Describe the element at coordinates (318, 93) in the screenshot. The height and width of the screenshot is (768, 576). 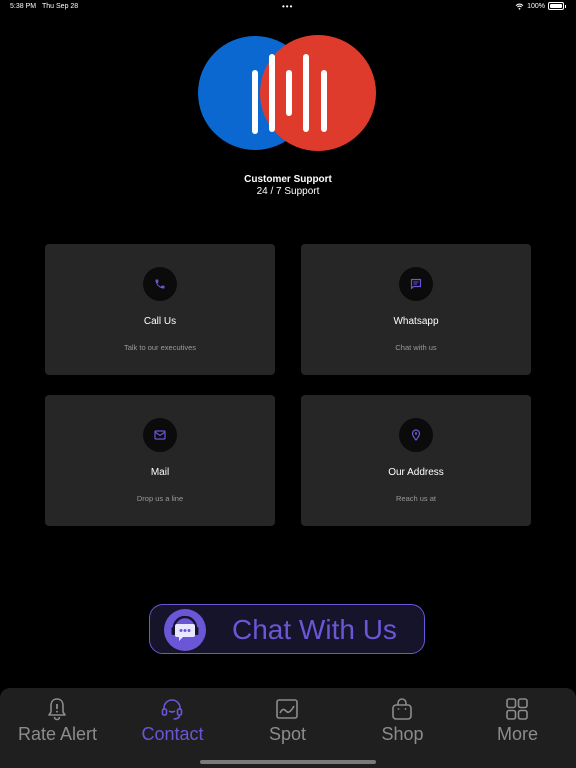
I see `logo-red-circle` at that location.